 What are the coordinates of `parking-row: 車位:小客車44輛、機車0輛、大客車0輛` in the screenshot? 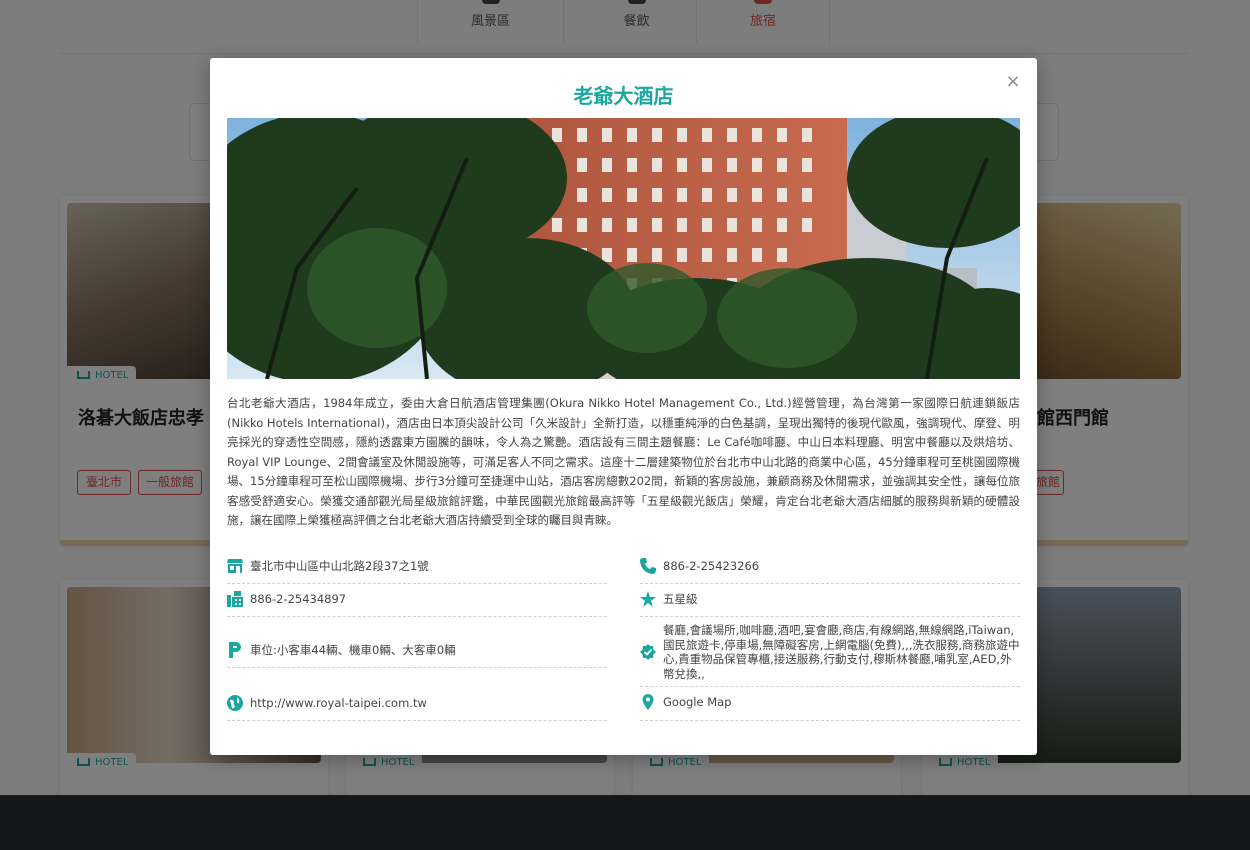 It's located at (417, 654).